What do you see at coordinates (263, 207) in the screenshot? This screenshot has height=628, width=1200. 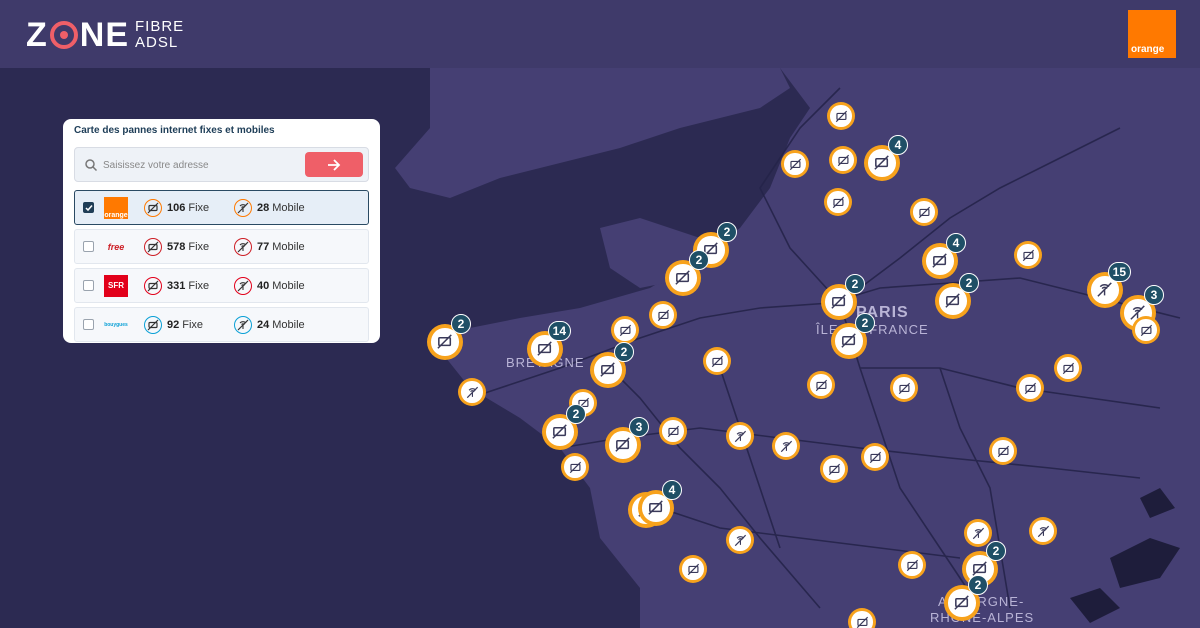 I see `mobile-count: 28` at bounding box center [263, 207].